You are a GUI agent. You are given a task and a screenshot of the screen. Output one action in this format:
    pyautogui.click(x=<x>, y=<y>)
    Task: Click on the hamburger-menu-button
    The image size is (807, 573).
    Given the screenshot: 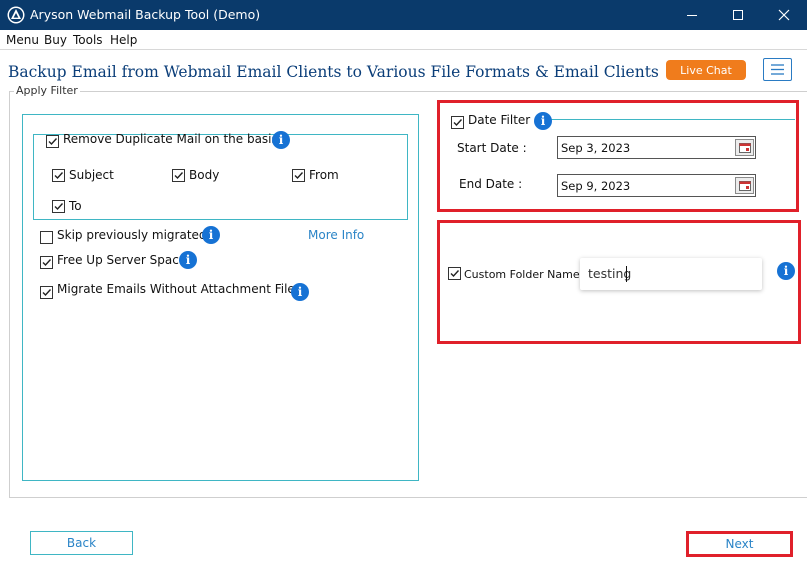 What is the action you would take?
    pyautogui.click(x=777, y=69)
    